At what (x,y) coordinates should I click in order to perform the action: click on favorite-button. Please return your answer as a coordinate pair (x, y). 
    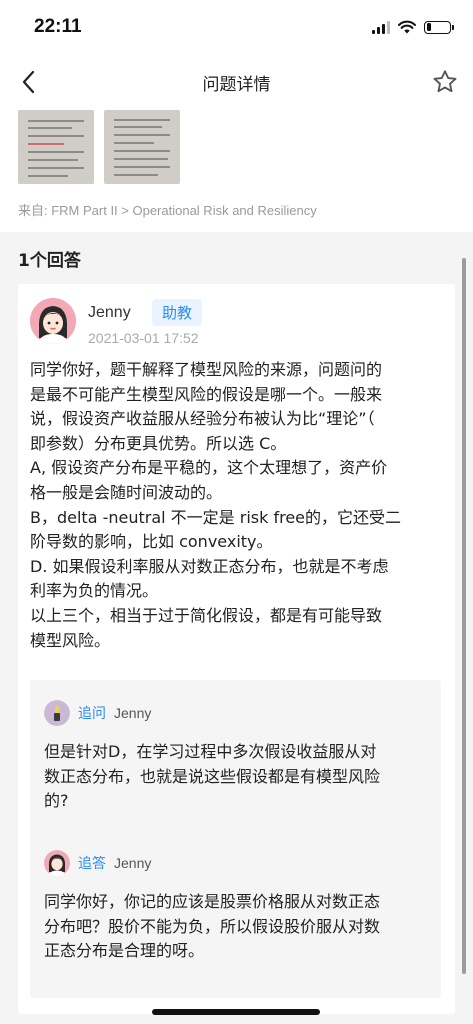
    Looking at the image, I should click on (445, 82).